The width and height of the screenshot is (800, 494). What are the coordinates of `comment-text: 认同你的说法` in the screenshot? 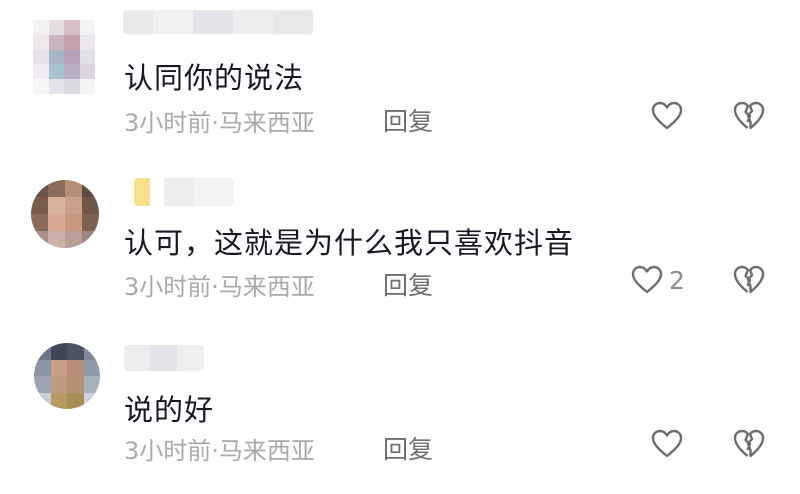 It's located at (214, 78).